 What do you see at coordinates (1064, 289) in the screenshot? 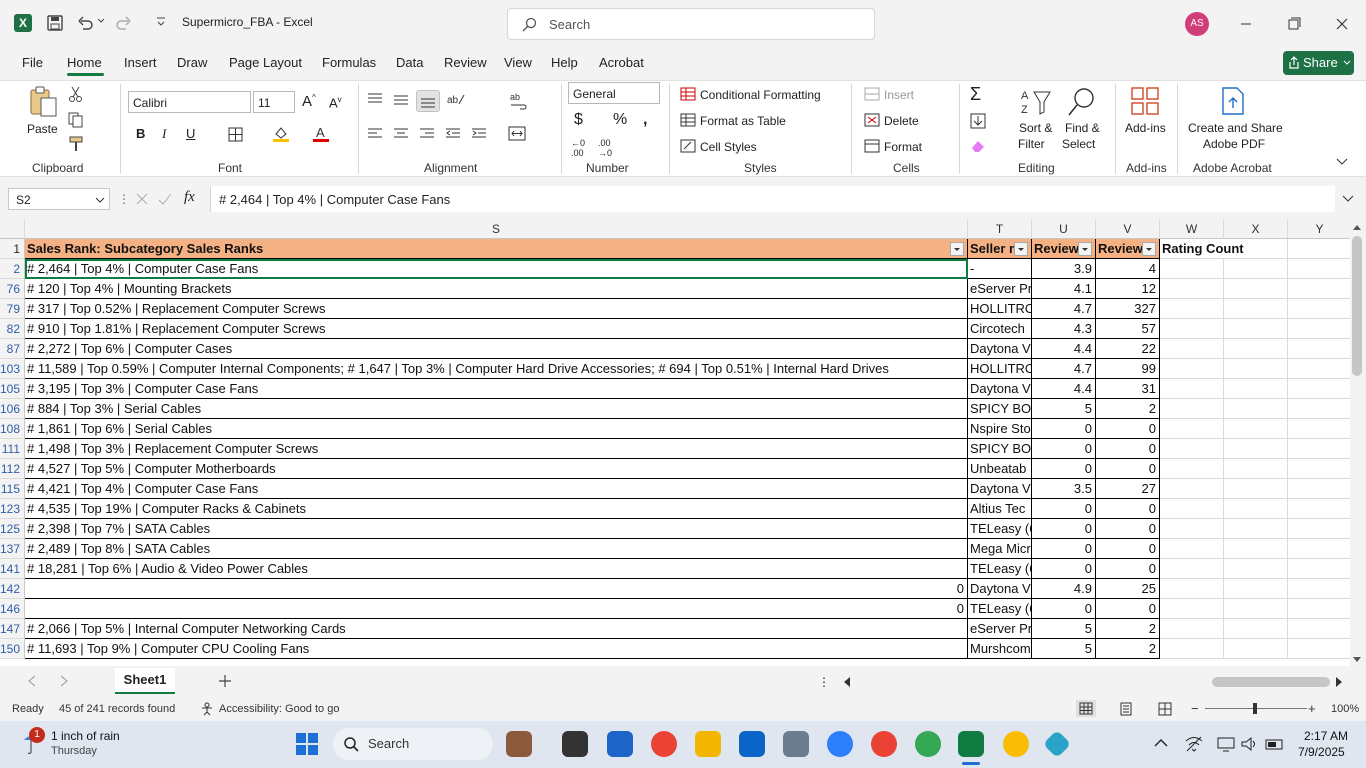
I see `cell-u: 4.1` at bounding box center [1064, 289].